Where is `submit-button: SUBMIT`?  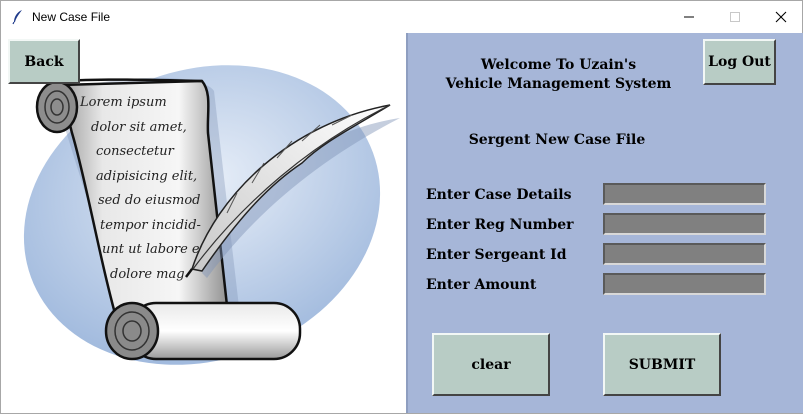
submit-button: SUBMIT is located at coordinates (662, 364).